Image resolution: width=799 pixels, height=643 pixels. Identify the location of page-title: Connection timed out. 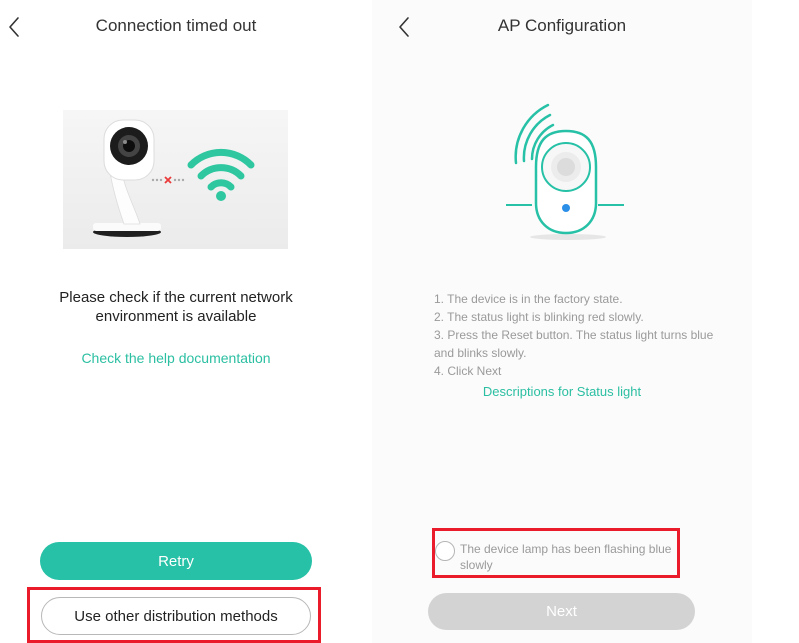
(176, 25).